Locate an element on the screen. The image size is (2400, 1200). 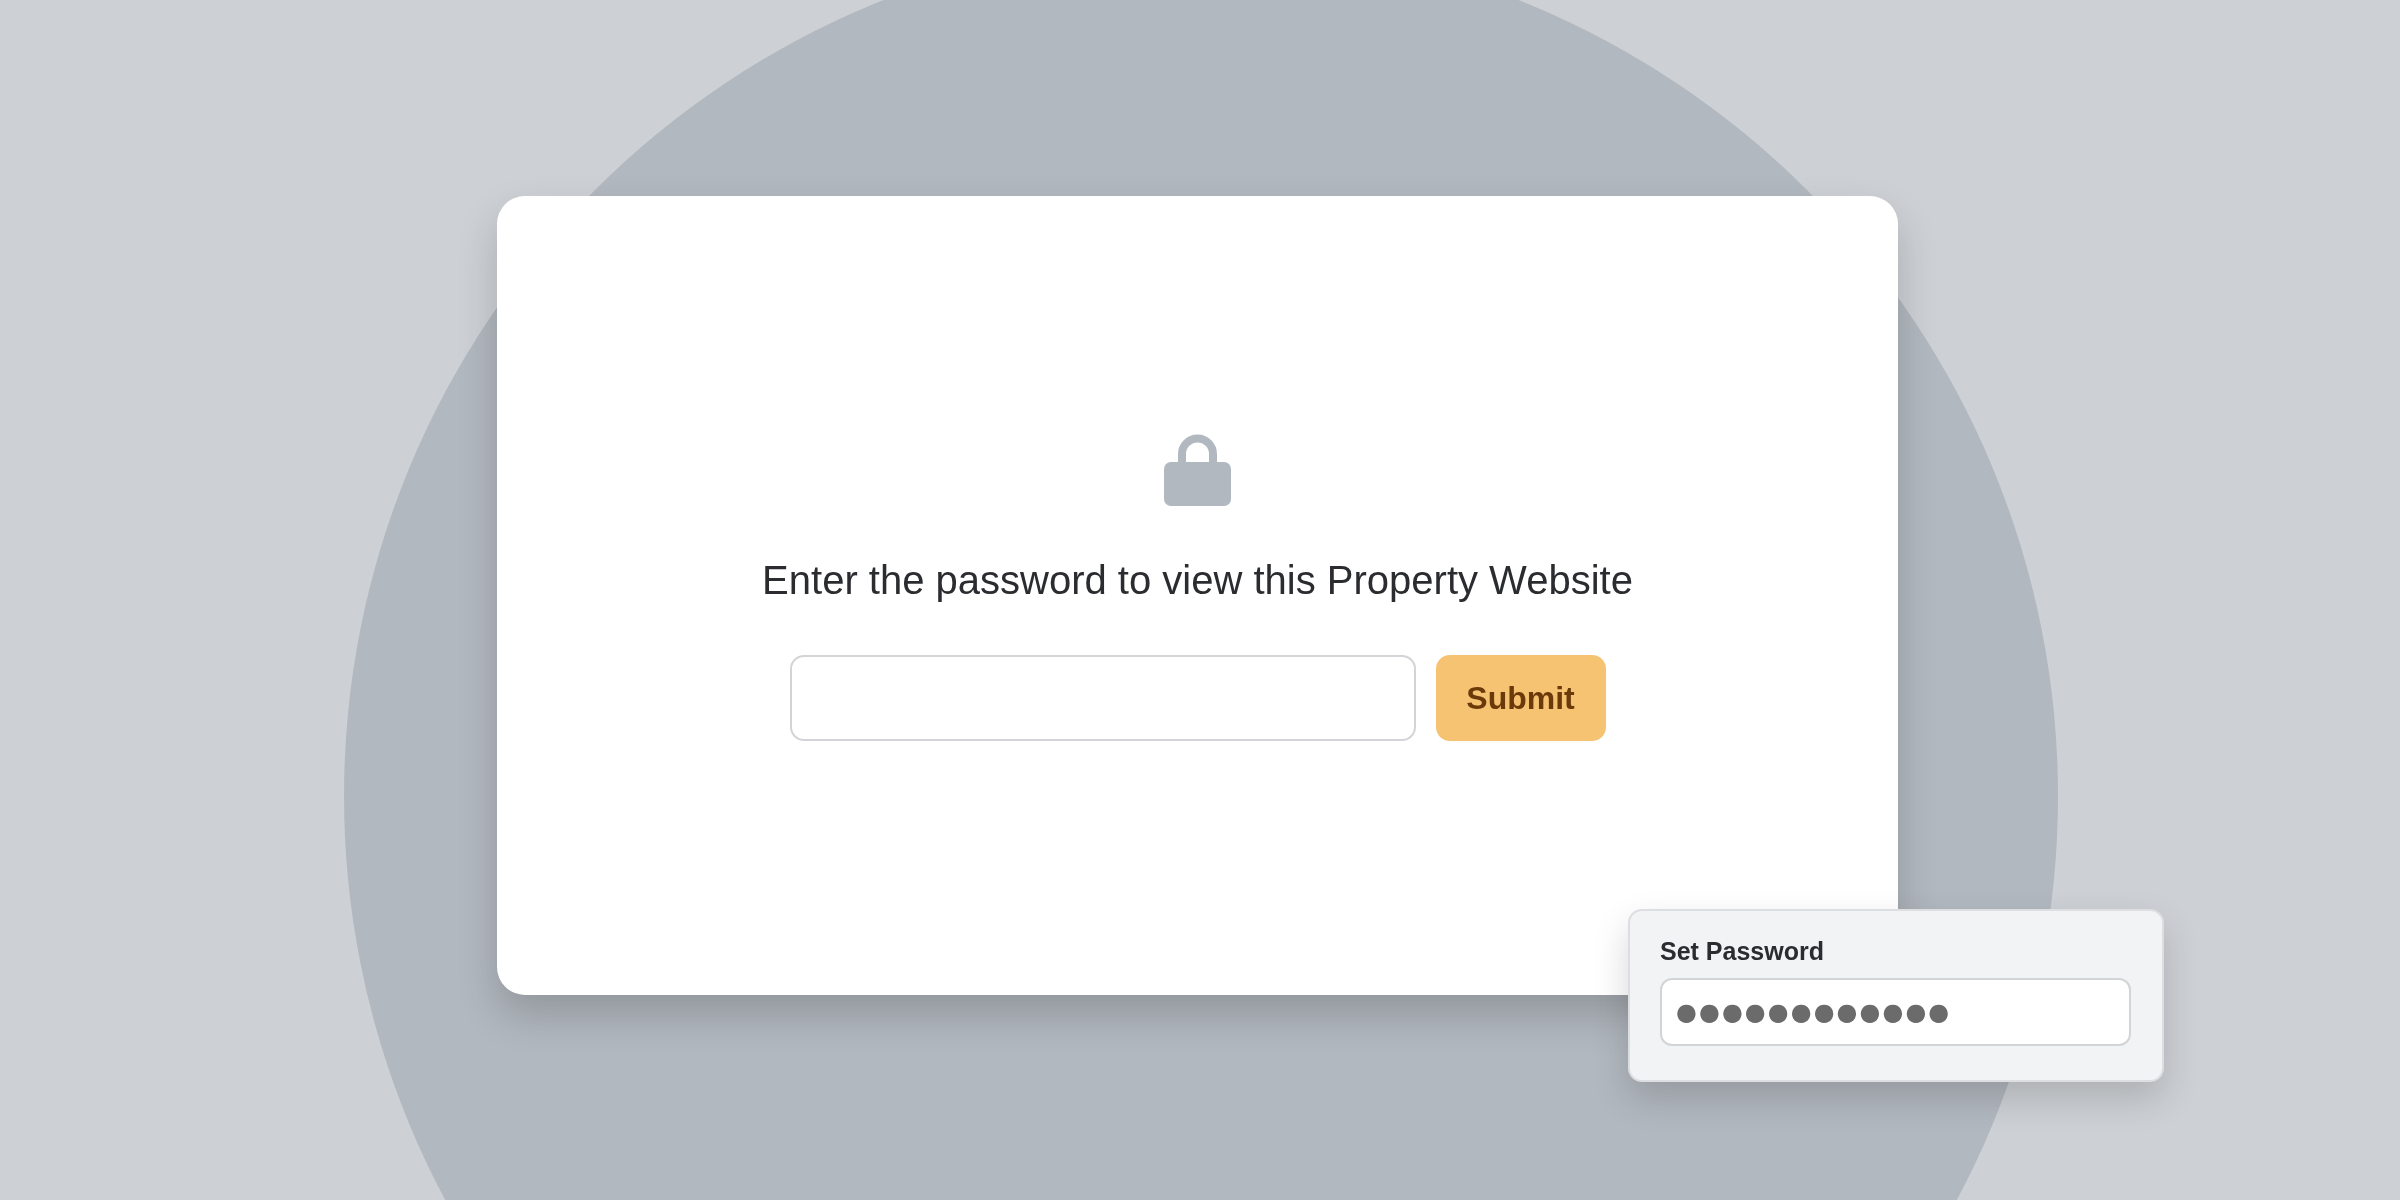
heading: Enter the password to view this Property Website is located at coordinates (1197, 580).